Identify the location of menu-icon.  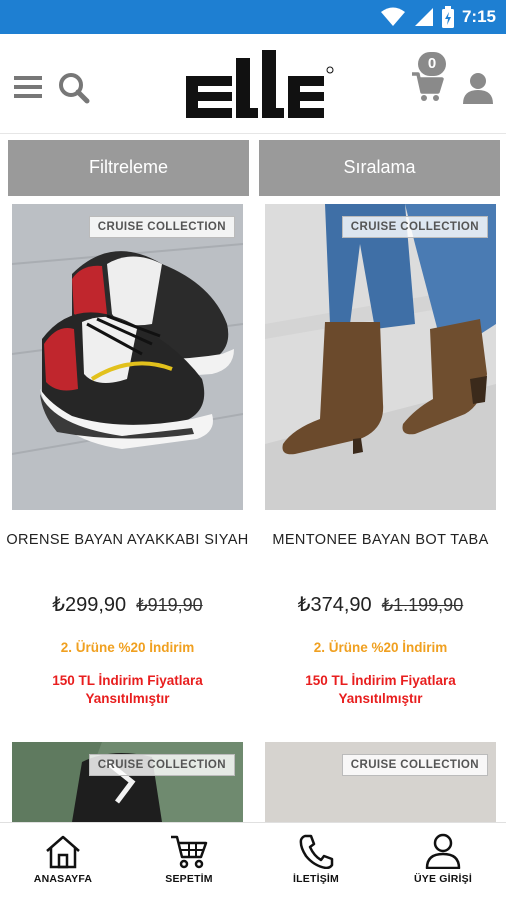
(28, 87).